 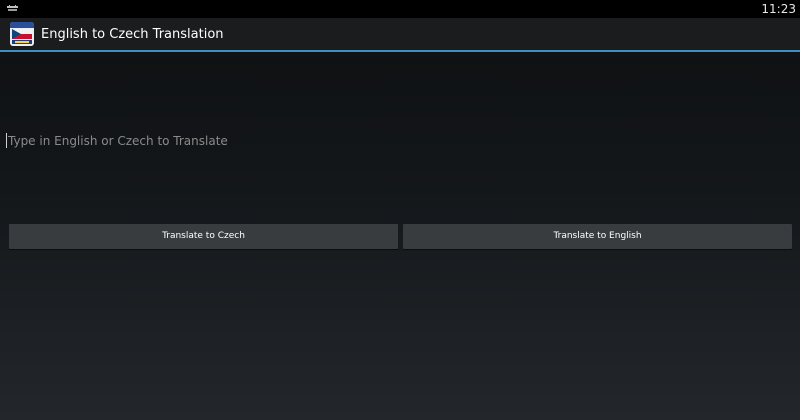 What do you see at coordinates (203, 236) in the screenshot?
I see `translate-to-czech-button: Translate to Czech` at bounding box center [203, 236].